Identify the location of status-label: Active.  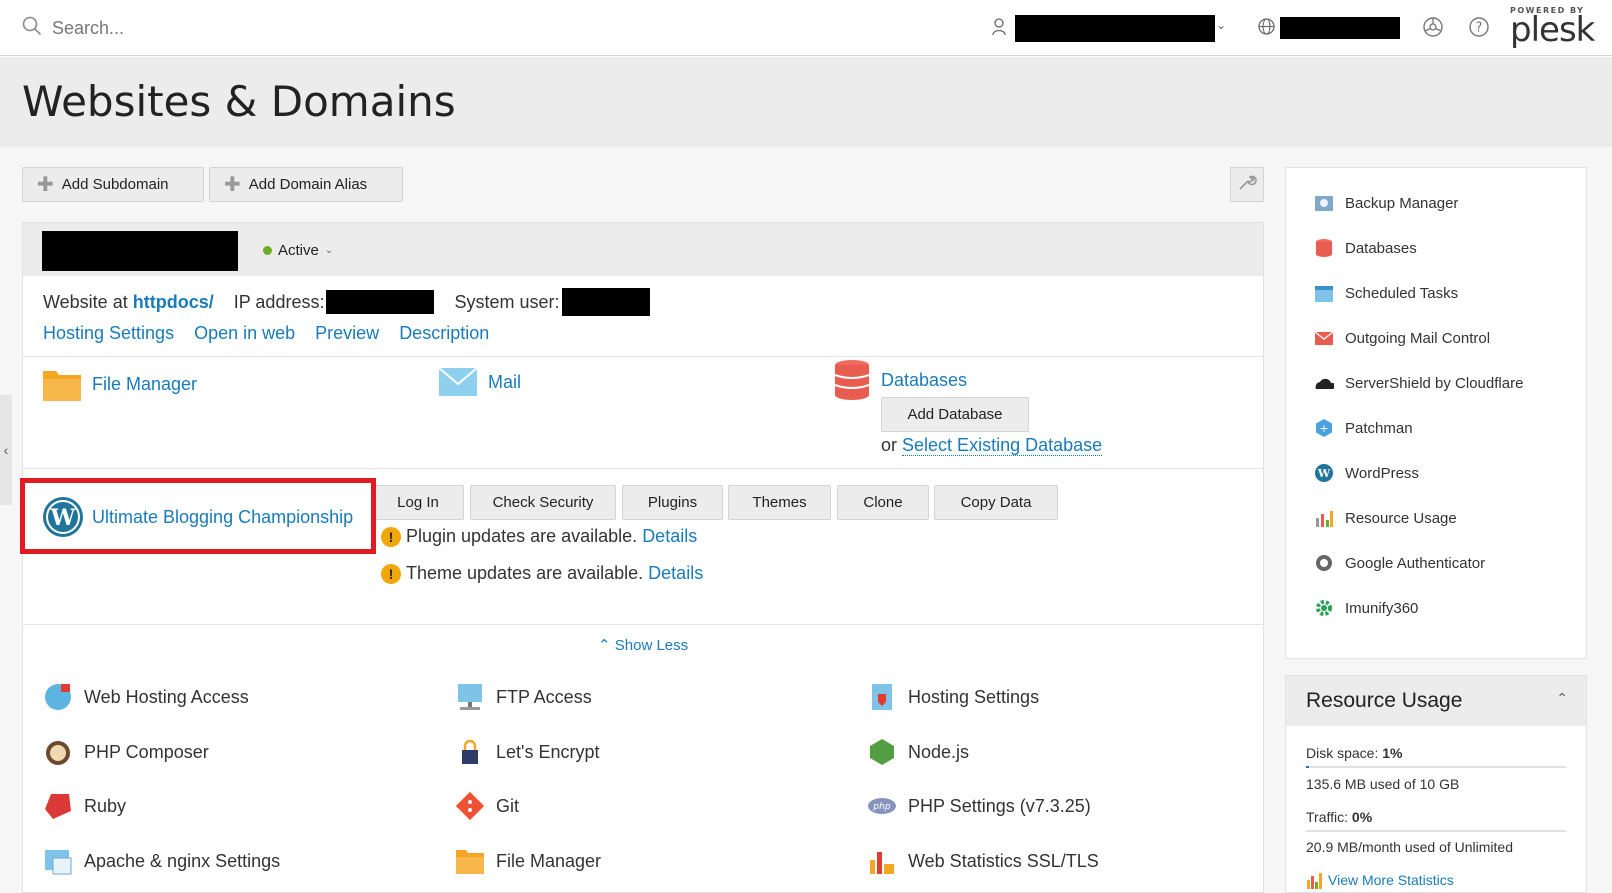
(298, 250).